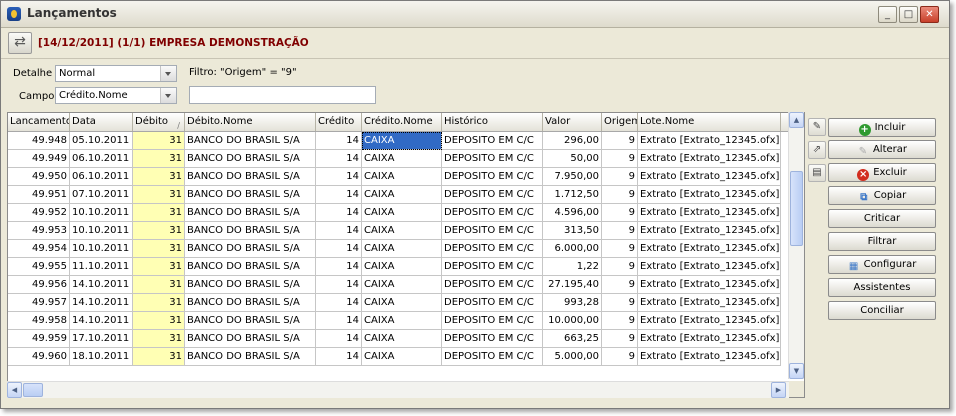 Image resolution: width=956 pixels, height=416 pixels. I want to click on cell-data: 17.10.2011, so click(101, 339).